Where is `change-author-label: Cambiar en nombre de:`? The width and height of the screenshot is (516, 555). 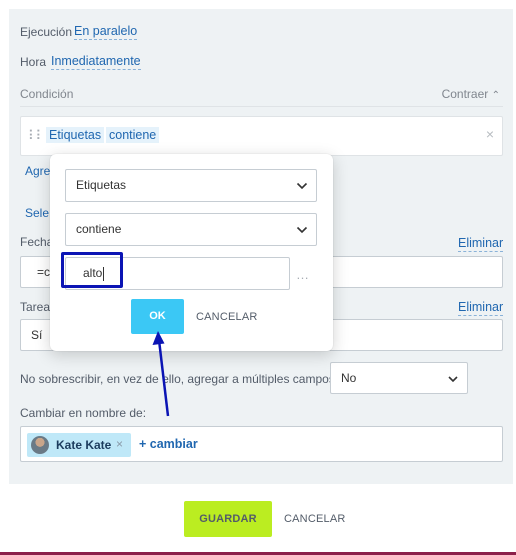 change-author-label: Cambiar en nombre de: is located at coordinates (83, 413).